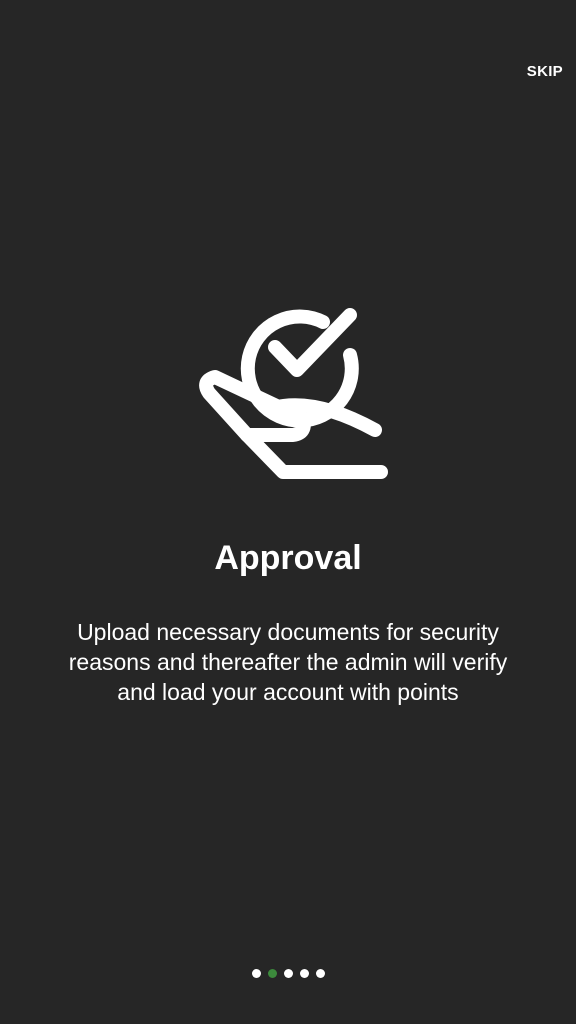 The height and width of the screenshot is (1024, 576). What do you see at coordinates (288, 388) in the screenshot?
I see `approval-hand-check-icon` at bounding box center [288, 388].